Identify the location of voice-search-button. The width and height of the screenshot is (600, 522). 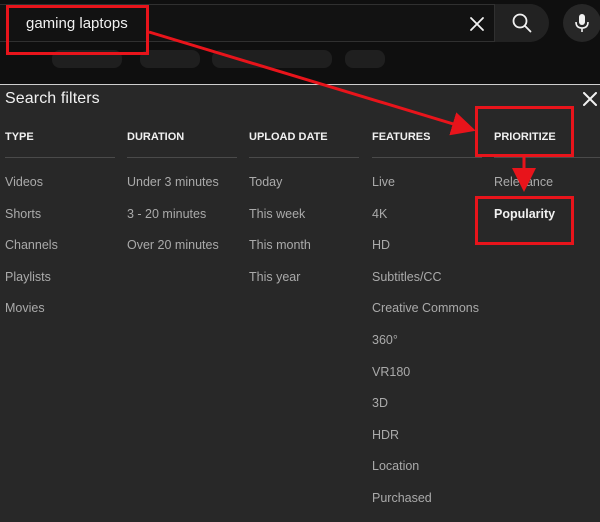
(581, 23).